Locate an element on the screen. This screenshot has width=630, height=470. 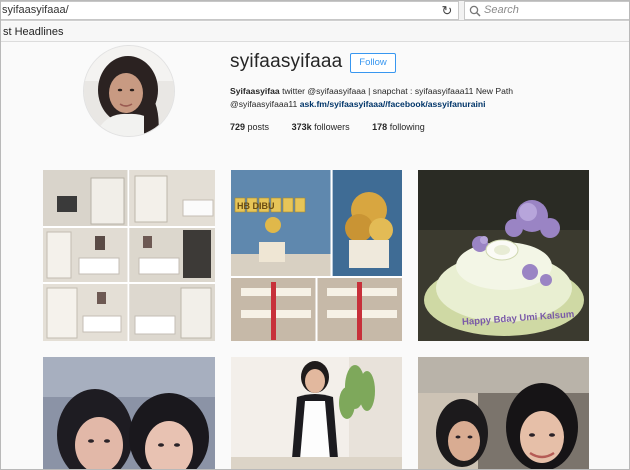
stat-posts: 729 posts is located at coordinates (249, 127).